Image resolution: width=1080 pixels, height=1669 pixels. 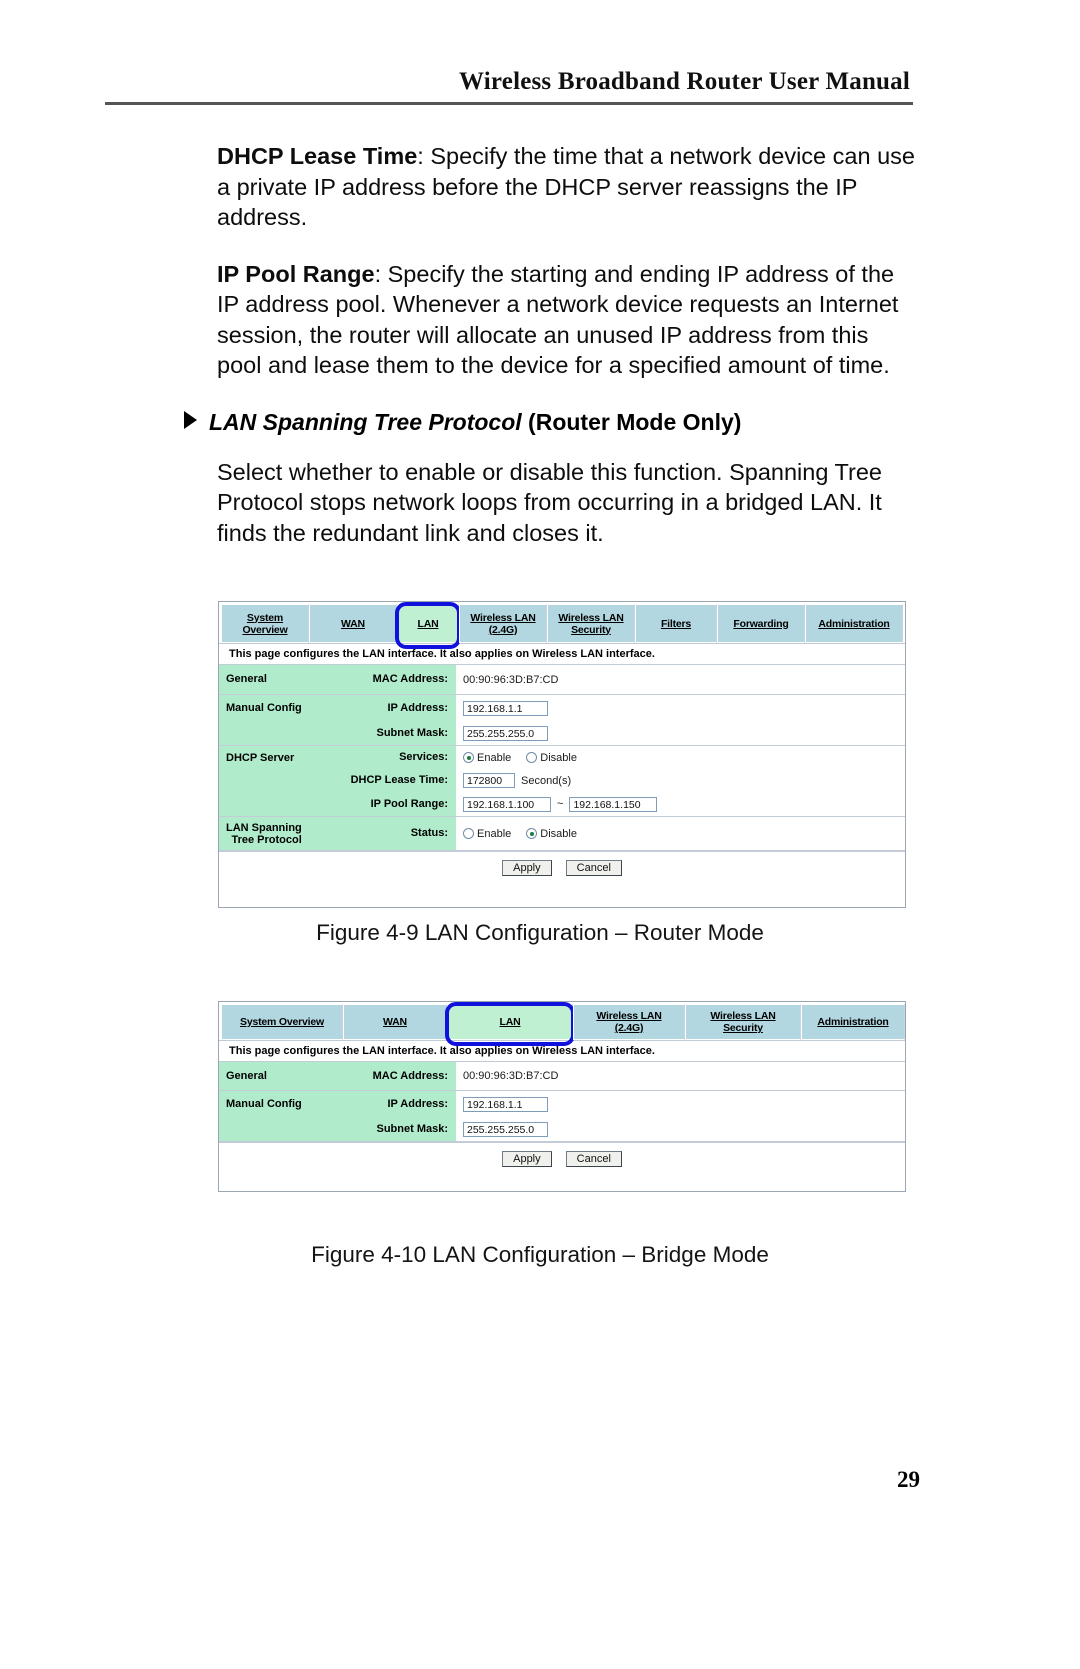 I want to click on bridge-ip-address-cell: 192.168.1.1, so click(x=502, y=1104).